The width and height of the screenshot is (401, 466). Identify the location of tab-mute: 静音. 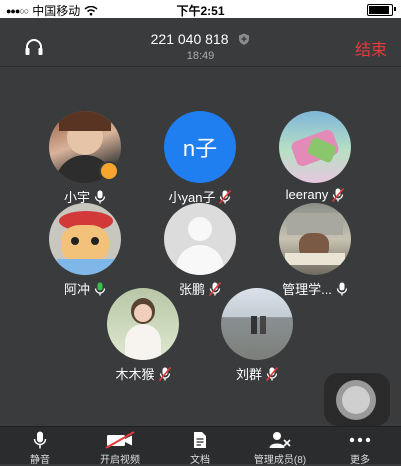
(40, 448).